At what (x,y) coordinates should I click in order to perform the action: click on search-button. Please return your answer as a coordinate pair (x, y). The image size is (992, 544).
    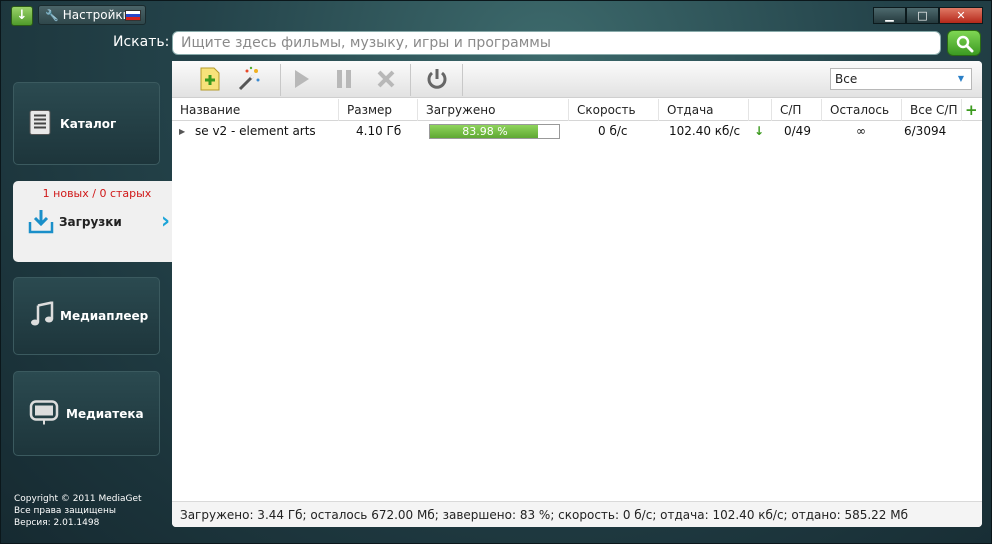
    Looking at the image, I should click on (964, 43).